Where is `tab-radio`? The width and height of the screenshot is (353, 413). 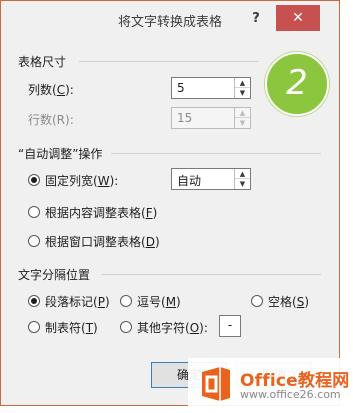 tab-radio is located at coordinates (34, 327).